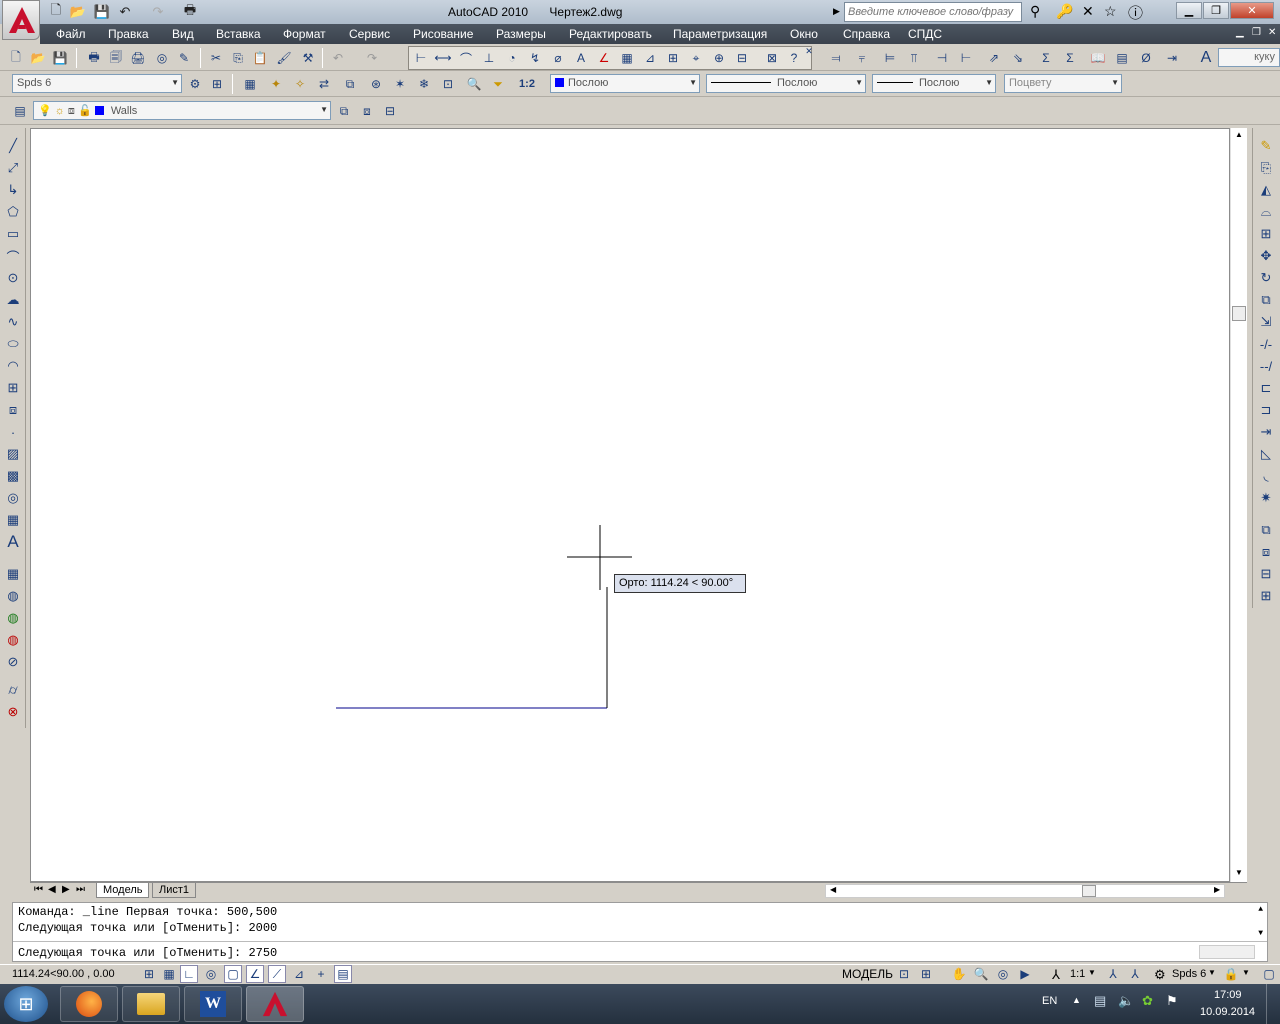  I want to click on break-at-point-icon: ⊏, so click(1266, 388).